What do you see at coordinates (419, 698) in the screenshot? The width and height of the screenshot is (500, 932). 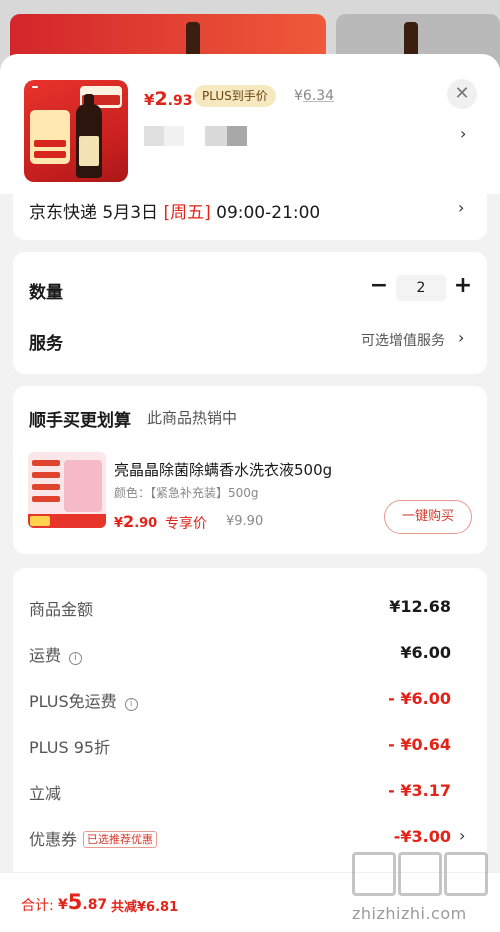 I see `summary-value: - ¥6.00` at bounding box center [419, 698].